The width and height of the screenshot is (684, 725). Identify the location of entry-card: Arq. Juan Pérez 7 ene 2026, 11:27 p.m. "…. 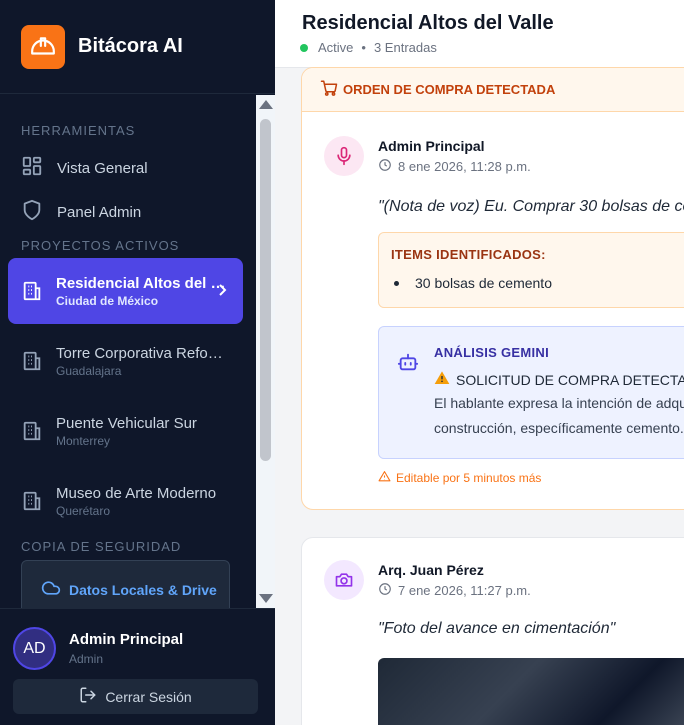
(492, 631).